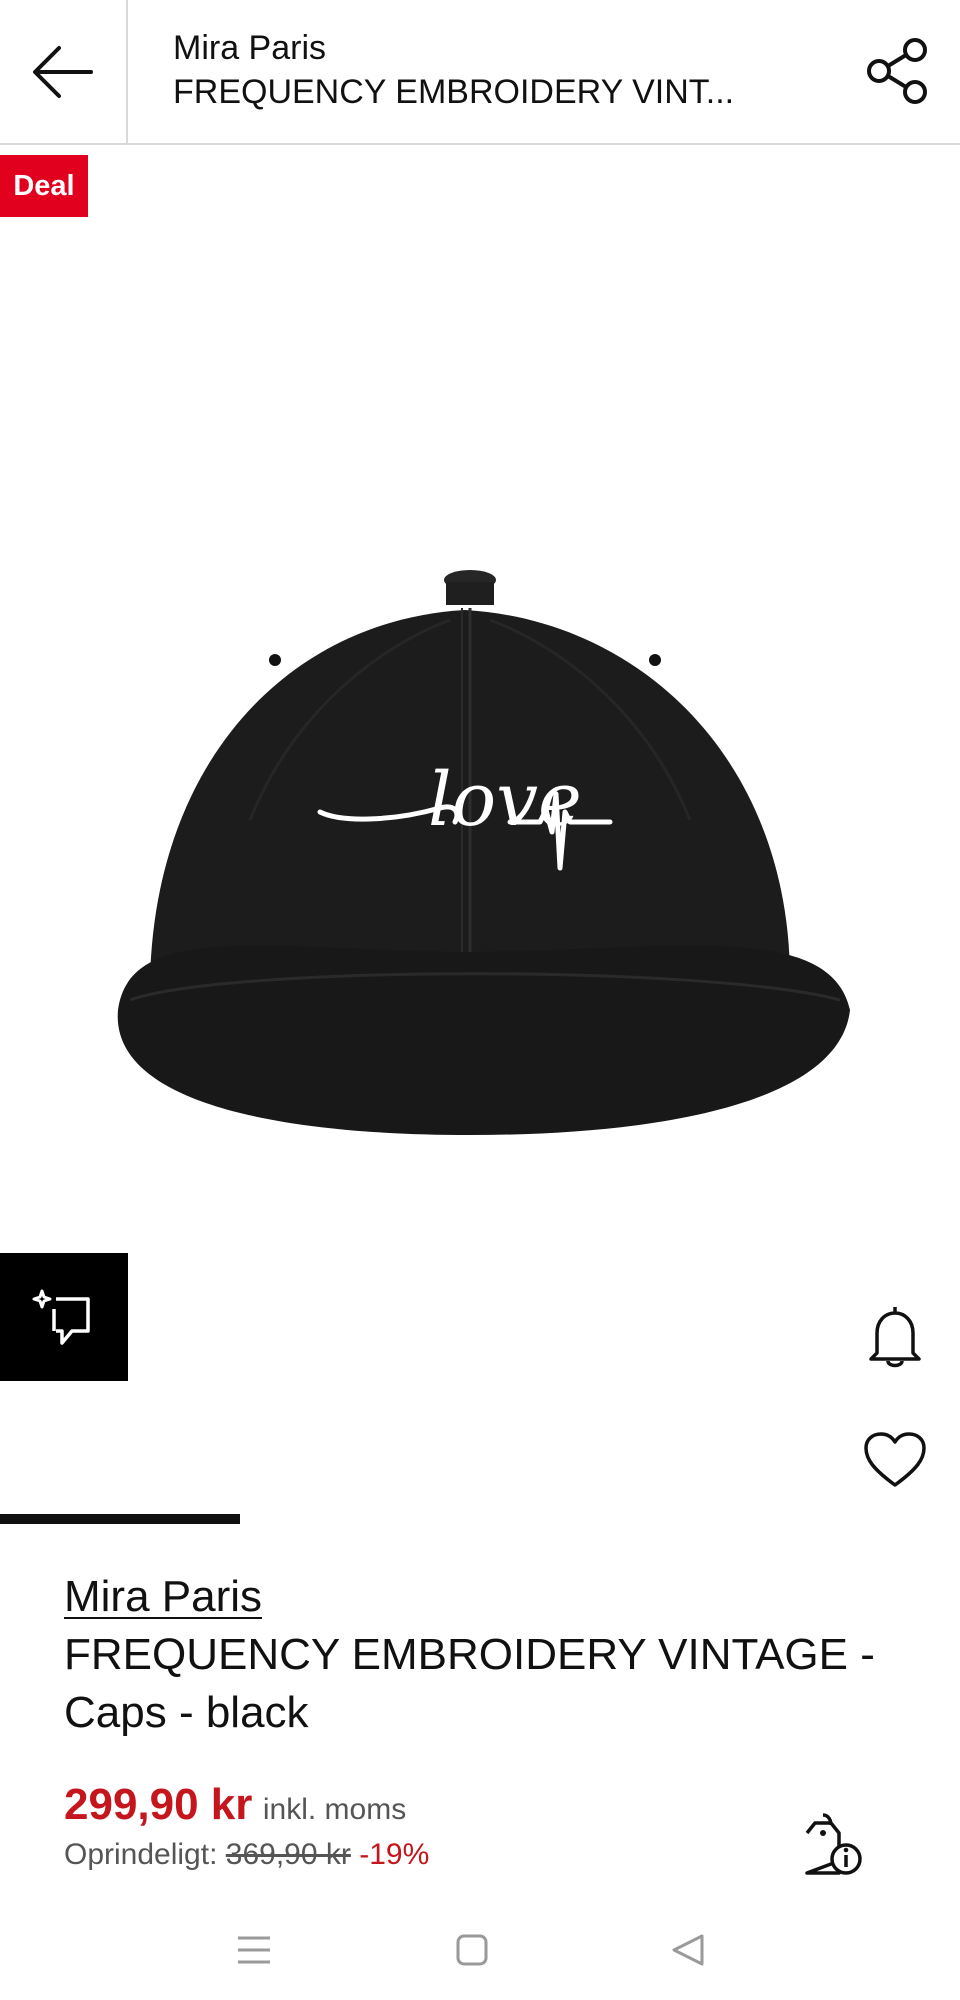  Describe the element at coordinates (334, 1809) in the screenshot. I see `vat-note: inkl. moms` at that location.